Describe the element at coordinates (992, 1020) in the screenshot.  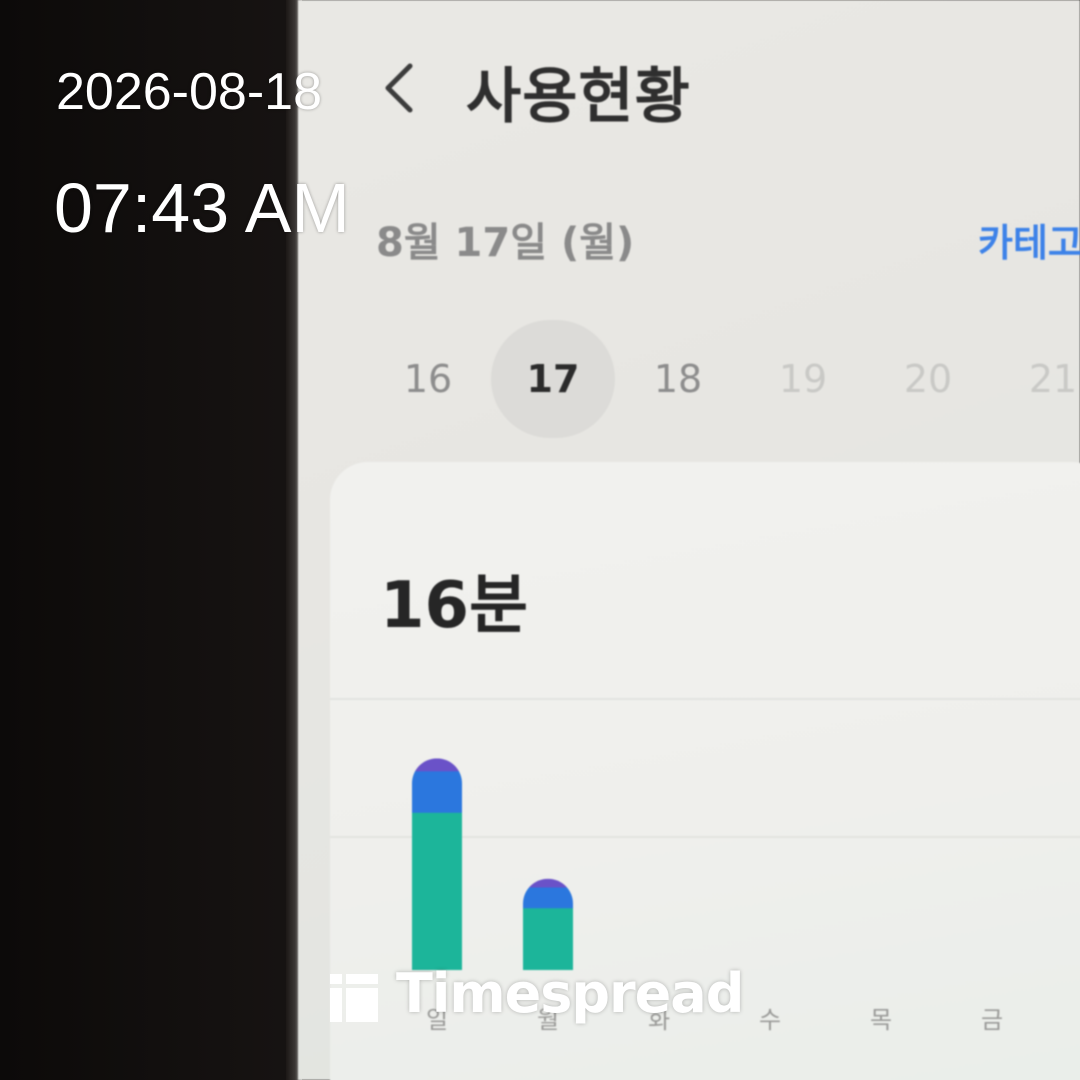
I see `weekday-label-금: 금` at that location.